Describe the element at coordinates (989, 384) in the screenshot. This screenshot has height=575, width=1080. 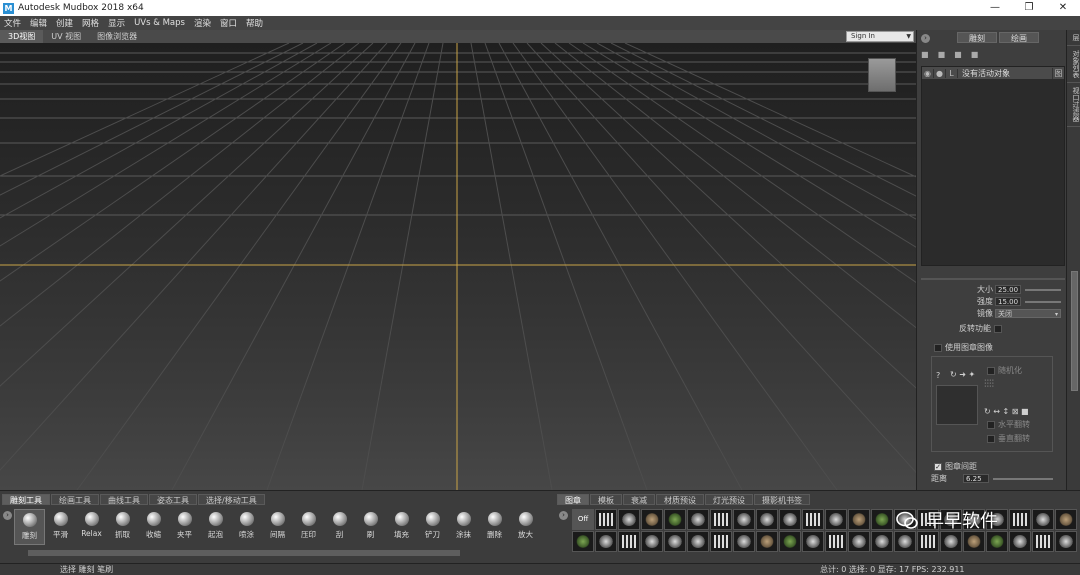
I see `randomize-sliders-icon: ⫶⫶⫶⫶` at that location.